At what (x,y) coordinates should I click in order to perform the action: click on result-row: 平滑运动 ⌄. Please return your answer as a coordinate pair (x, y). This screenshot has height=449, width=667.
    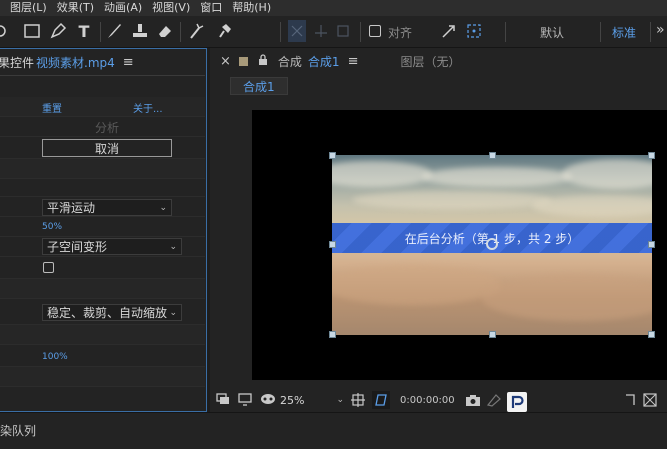
    Looking at the image, I should click on (102, 207).